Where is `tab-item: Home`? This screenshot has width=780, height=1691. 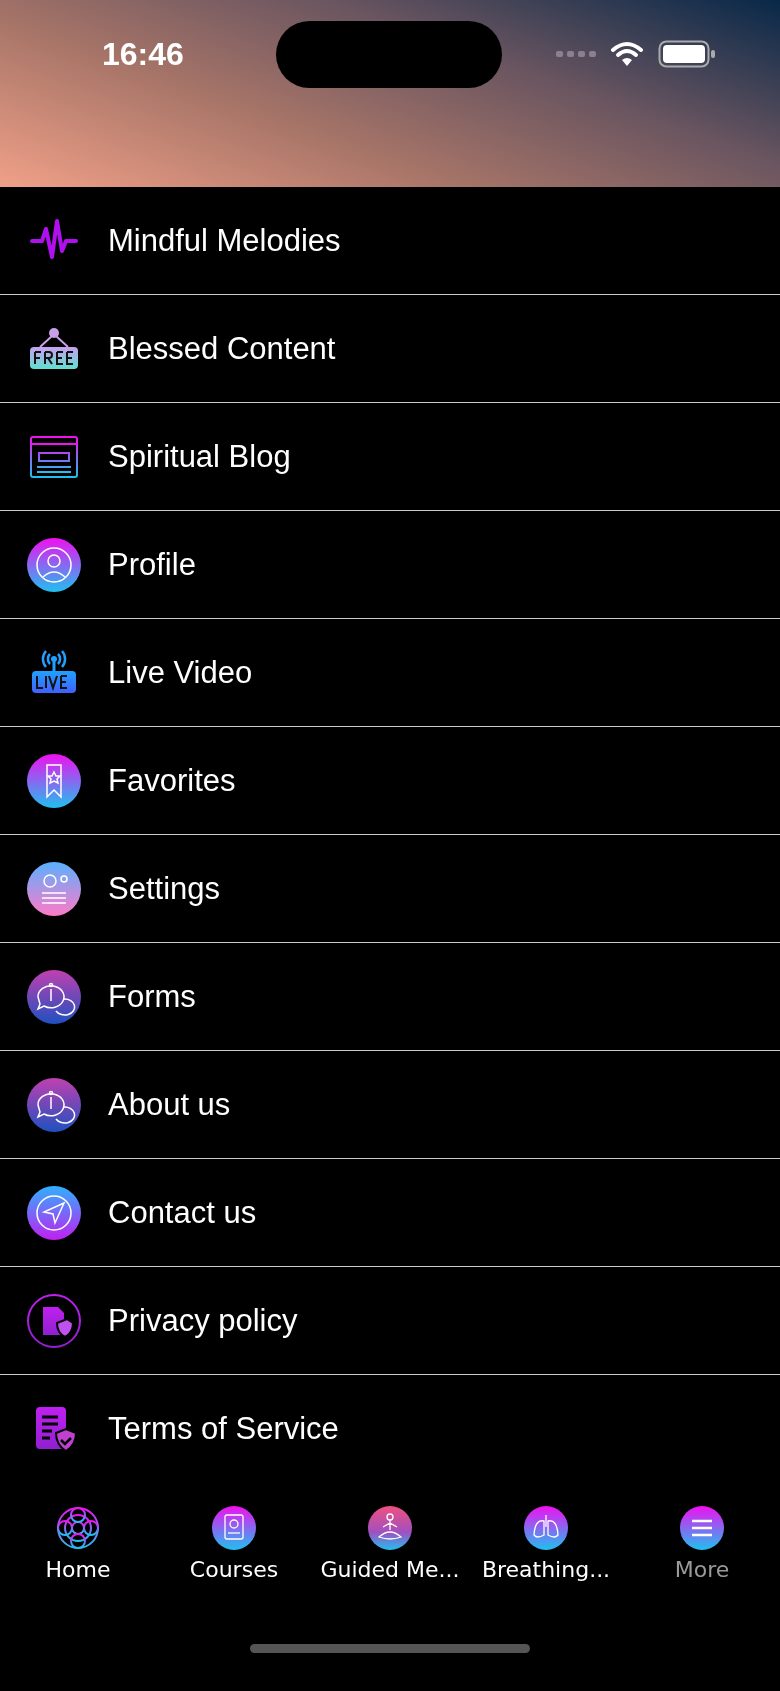
tab-item: Home is located at coordinates (78, 1543).